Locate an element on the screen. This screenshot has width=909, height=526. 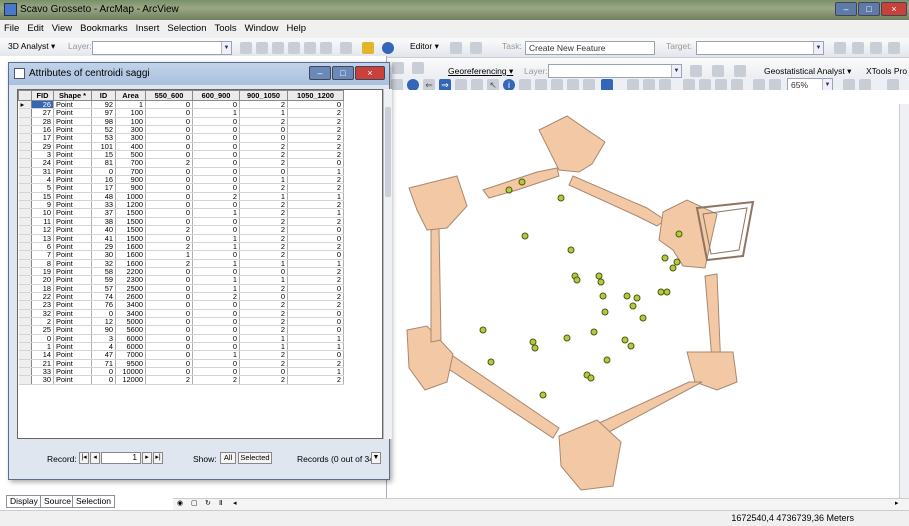
table-cell: 25 is located at coordinates (42, 330).